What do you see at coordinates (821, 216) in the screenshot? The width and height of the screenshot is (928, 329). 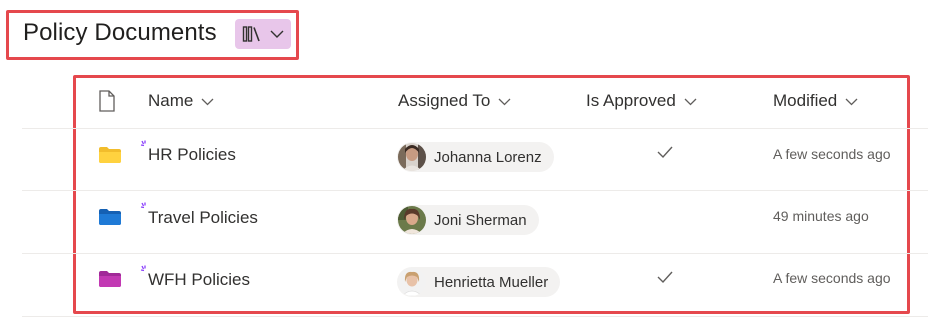 I see `modified-date: 49 minutes ago` at bounding box center [821, 216].